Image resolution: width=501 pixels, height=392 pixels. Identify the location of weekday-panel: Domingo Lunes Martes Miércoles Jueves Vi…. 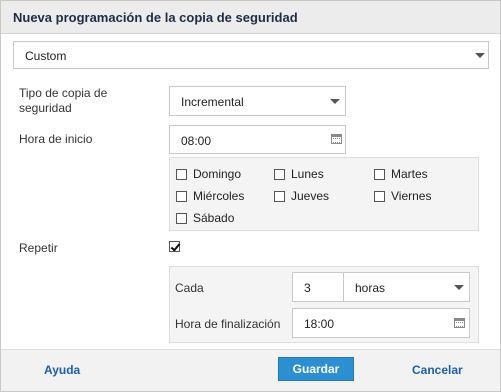
(324, 194).